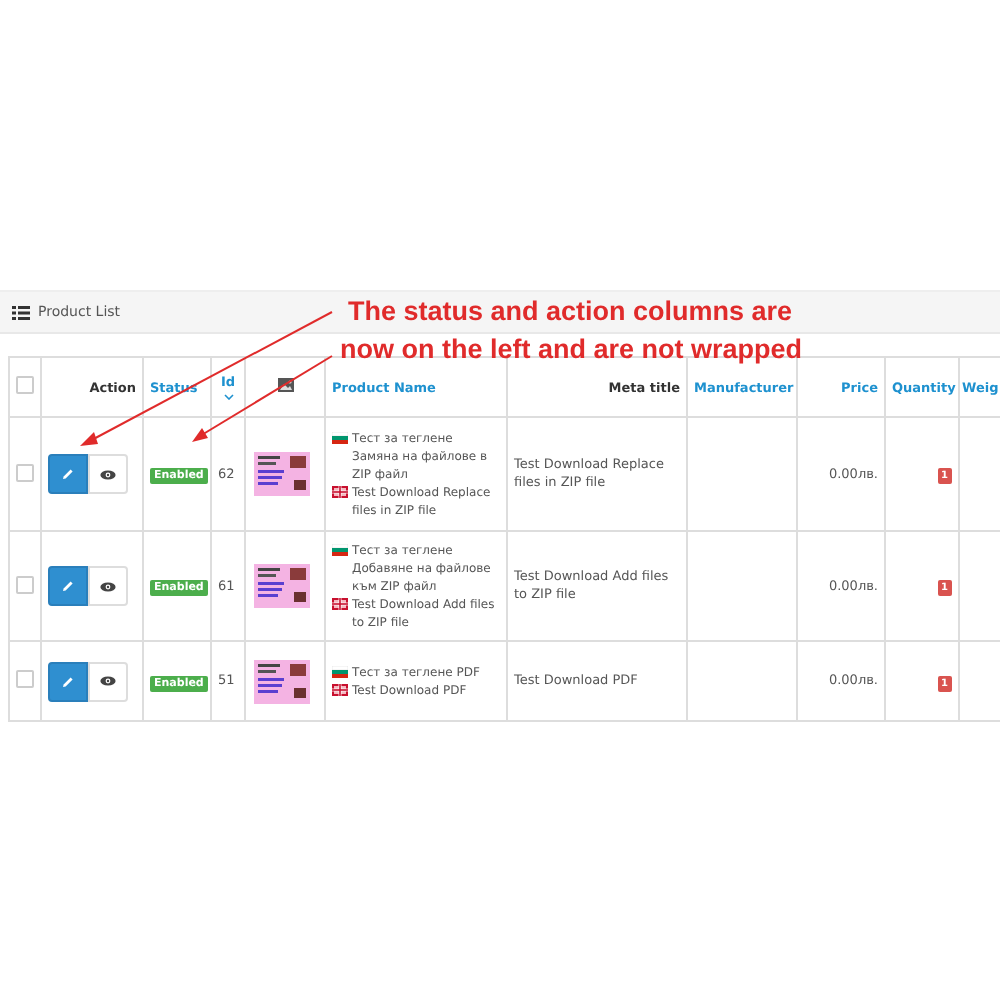  Describe the element at coordinates (570, 312) in the screenshot. I see `annotation-text: The status and action columns are` at that location.